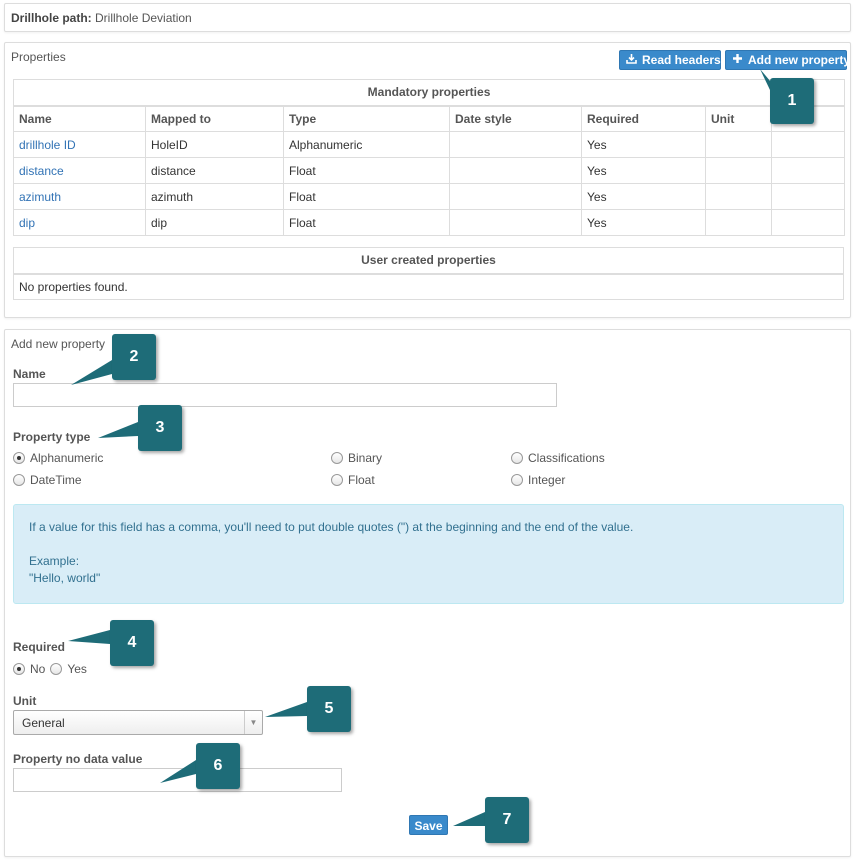 This screenshot has width=856, height=862. Describe the element at coordinates (25, 701) in the screenshot. I see `unit-label: Unit` at that location.